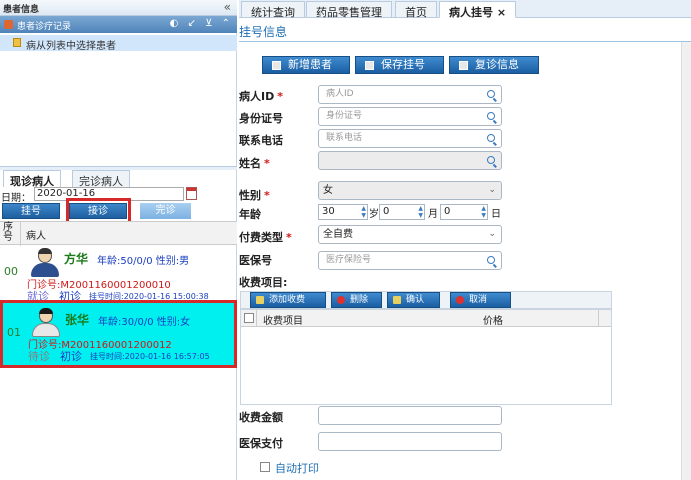 The height and width of the screenshot is (480, 691). I want to click on patient-seq: 00, so click(11, 271).